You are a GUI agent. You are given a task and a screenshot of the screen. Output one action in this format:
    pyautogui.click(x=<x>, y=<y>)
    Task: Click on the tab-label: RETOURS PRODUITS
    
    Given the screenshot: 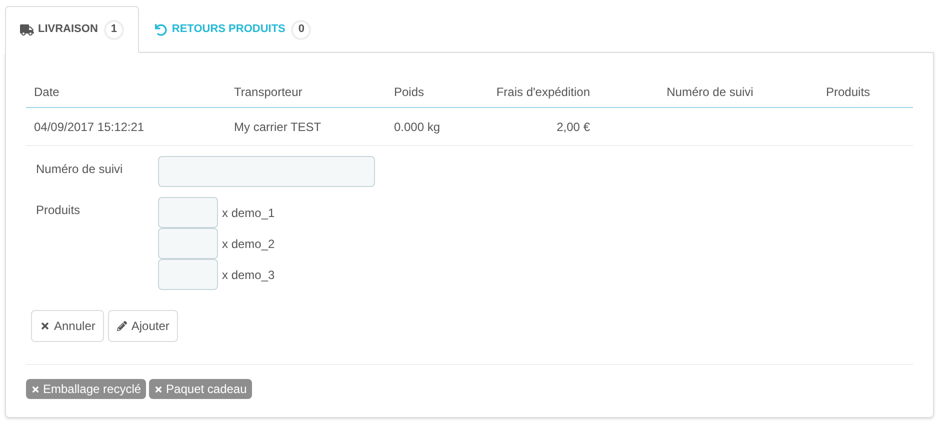 What is the action you would take?
    pyautogui.click(x=229, y=30)
    